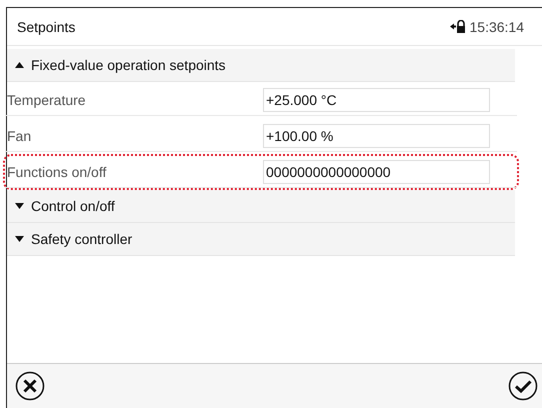 The image size is (542, 408). Describe the element at coordinates (497, 26) in the screenshot. I see `clock-time: 15:36:14` at that location.